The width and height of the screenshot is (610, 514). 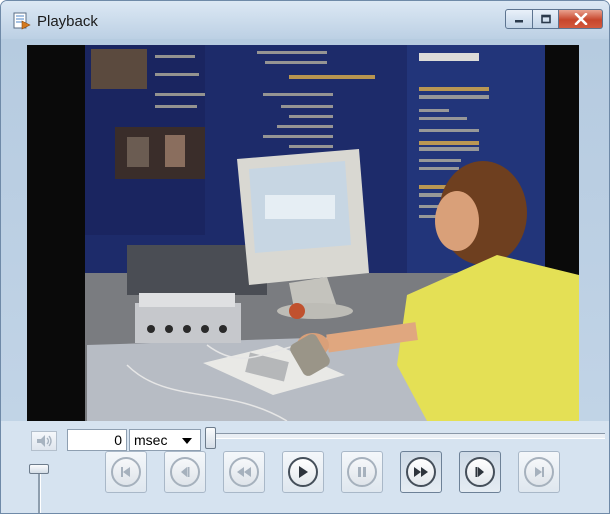 I want to click on volume-slider-thumb, so click(x=39, y=469).